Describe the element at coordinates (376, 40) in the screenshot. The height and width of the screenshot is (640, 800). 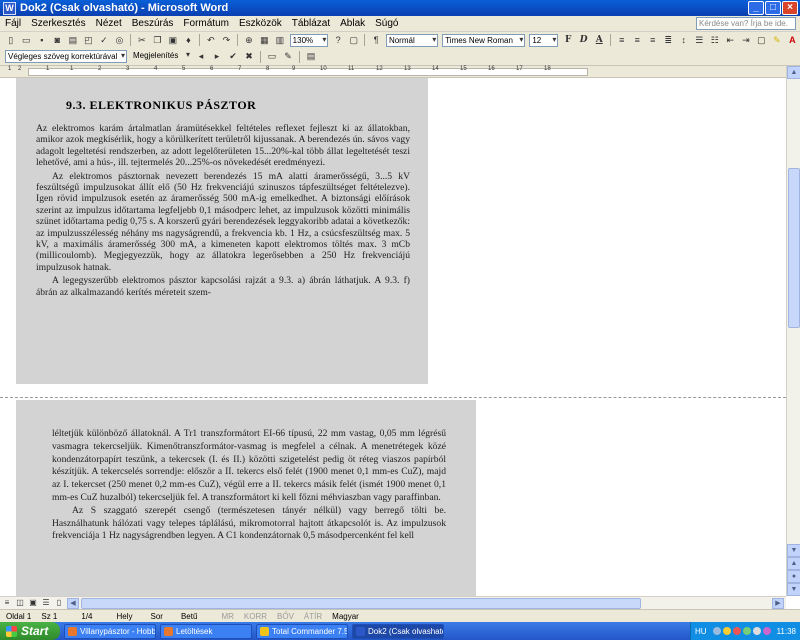
I see `styles-pane-icon: ¶` at that location.